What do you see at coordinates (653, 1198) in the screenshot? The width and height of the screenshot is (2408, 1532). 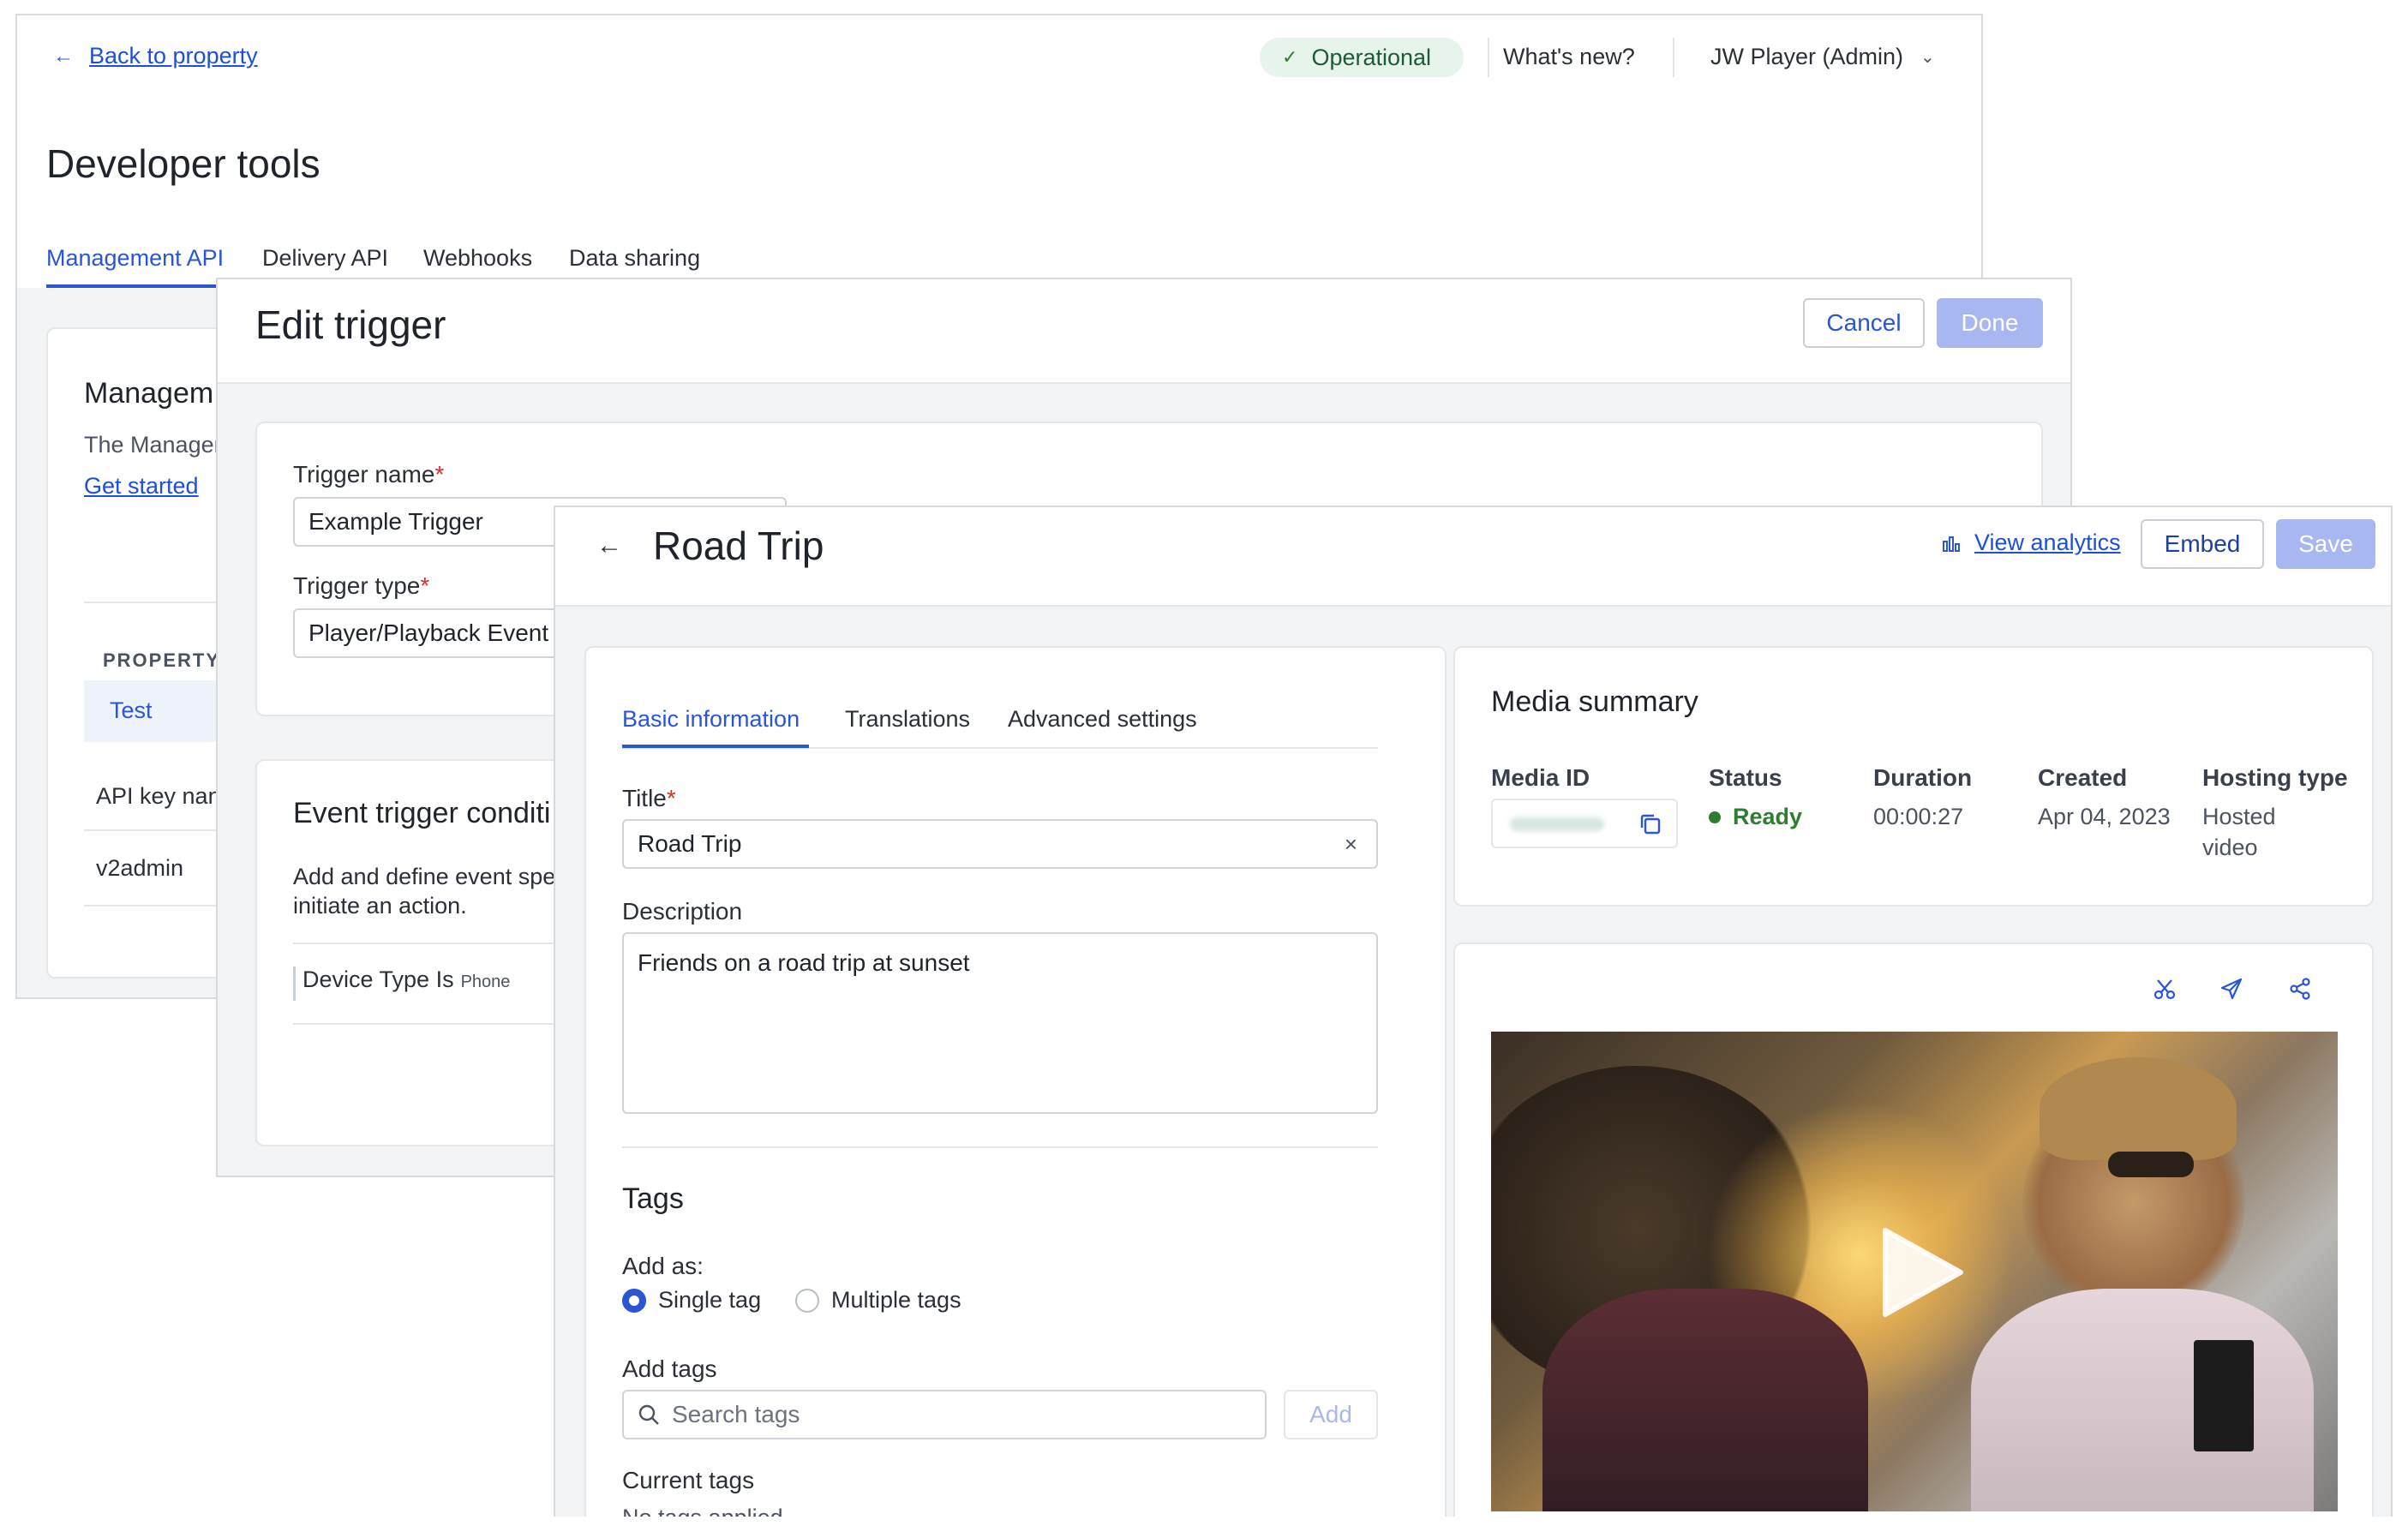 I see `tags-heading: Tags` at bounding box center [653, 1198].